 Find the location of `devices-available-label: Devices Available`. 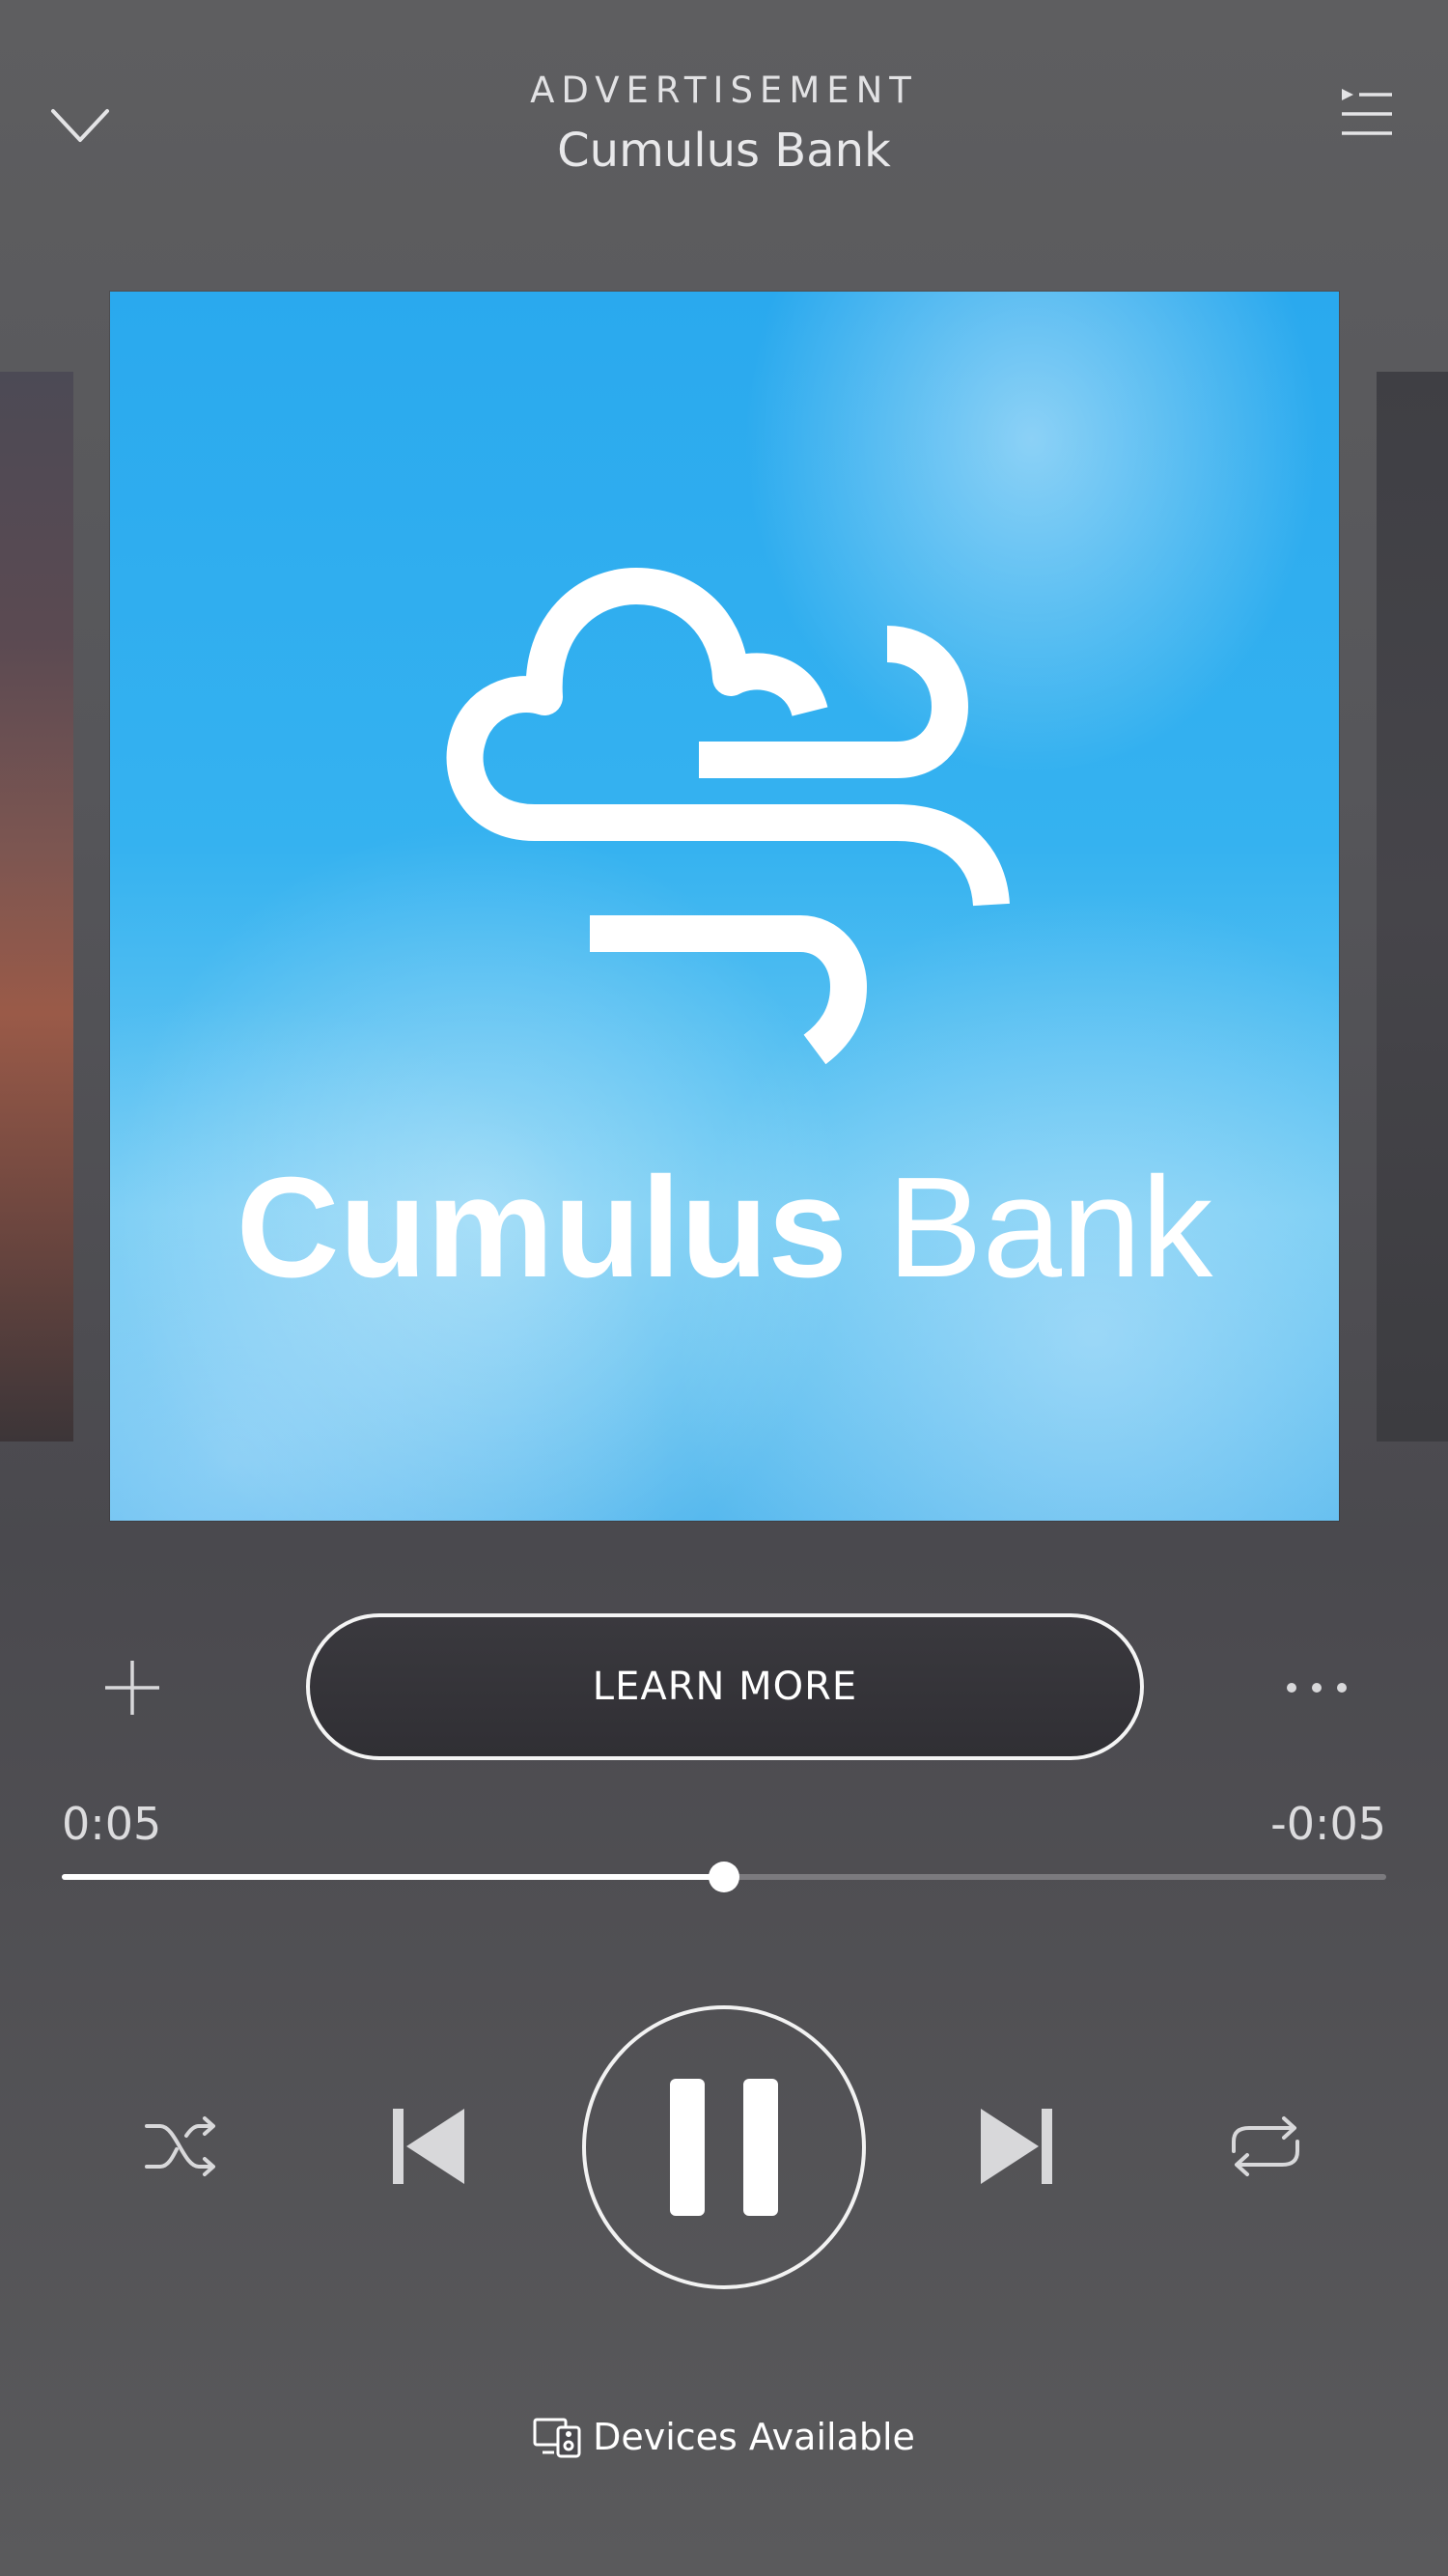

devices-available-label: Devices Available is located at coordinates (754, 2437).